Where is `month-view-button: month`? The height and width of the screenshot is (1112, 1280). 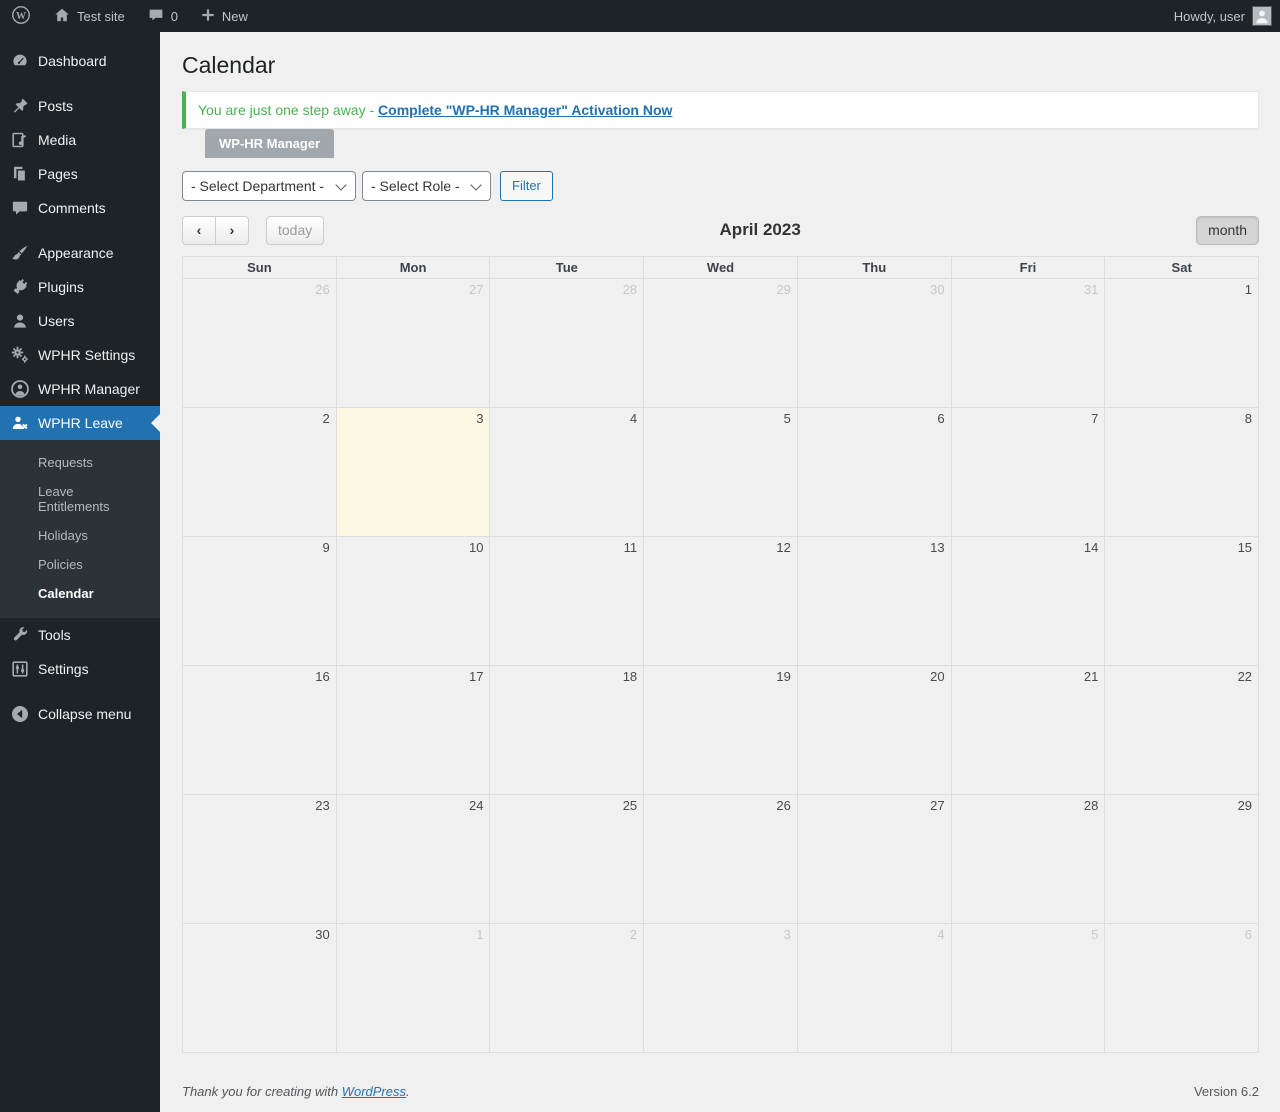 month-view-button: month is located at coordinates (1227, 230).